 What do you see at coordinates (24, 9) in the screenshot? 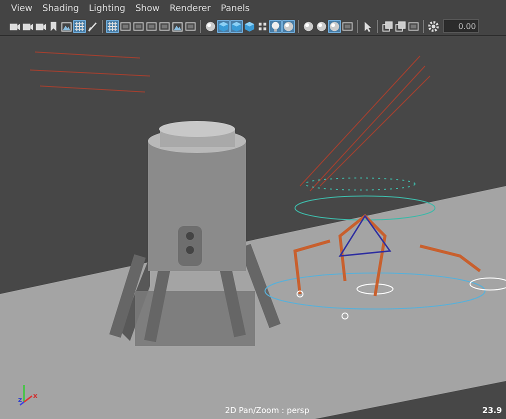
I see `menu-item: View` at bounding box center [24, 9].